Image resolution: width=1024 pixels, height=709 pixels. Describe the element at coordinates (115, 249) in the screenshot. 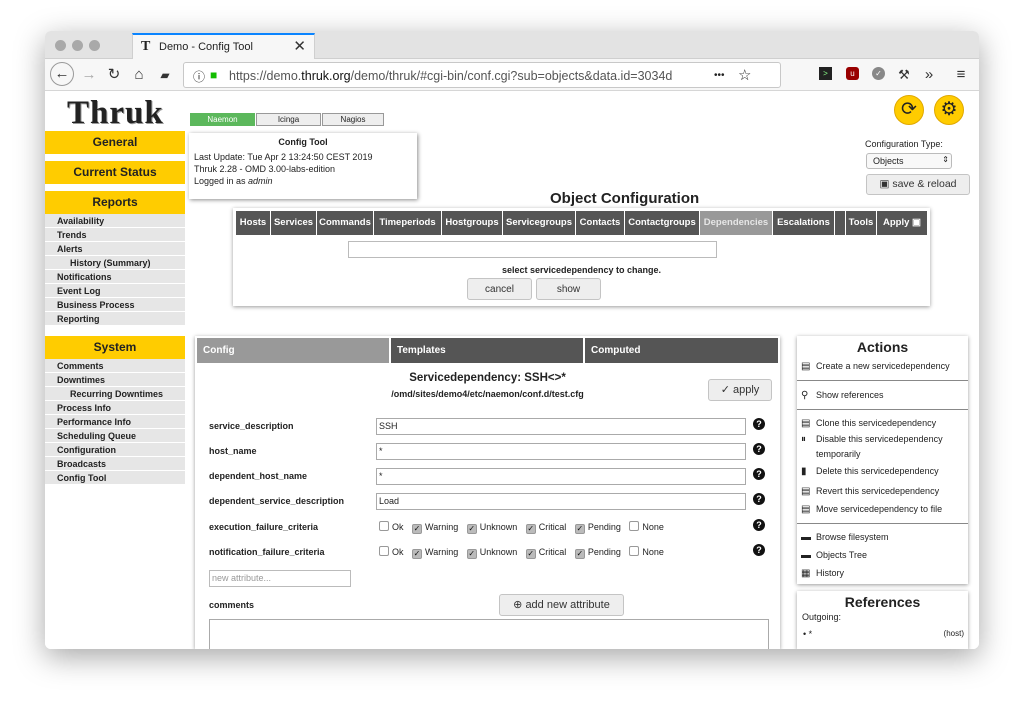

I see `sidebar-item-alerts: Alerts` at that location.